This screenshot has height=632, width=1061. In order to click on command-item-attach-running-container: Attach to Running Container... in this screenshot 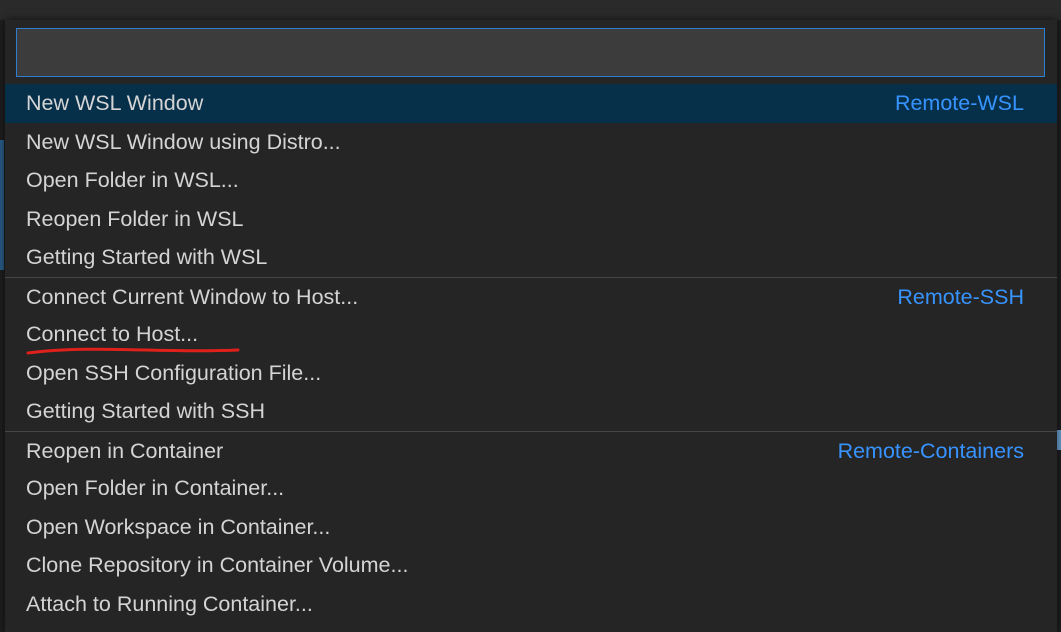, I will do `click(531, 604)`.